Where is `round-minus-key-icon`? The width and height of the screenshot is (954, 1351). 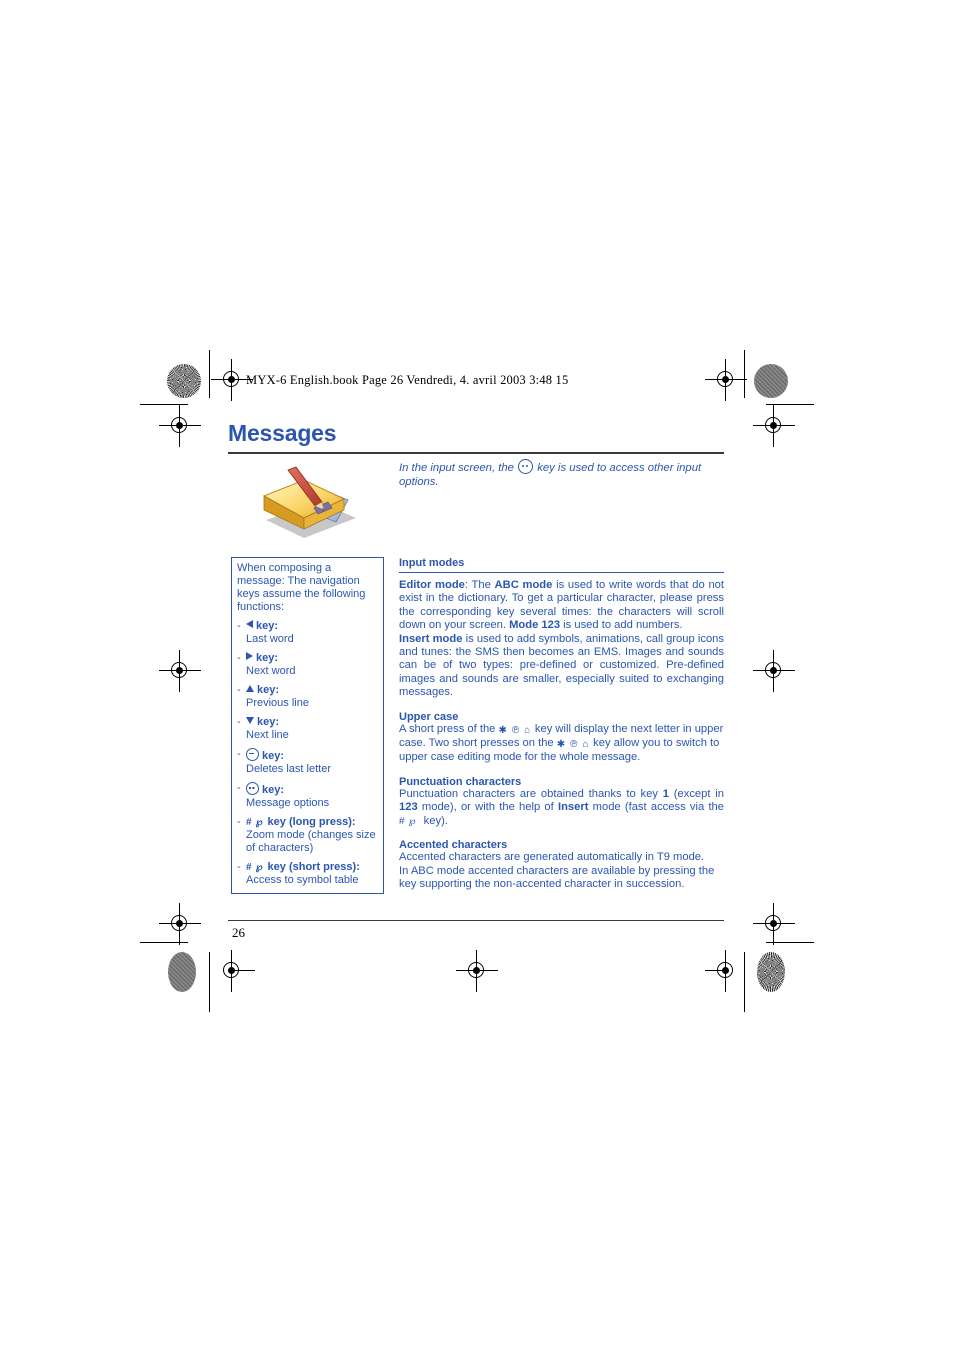
round-minus-key-icon is located at coordinates (252, 754).